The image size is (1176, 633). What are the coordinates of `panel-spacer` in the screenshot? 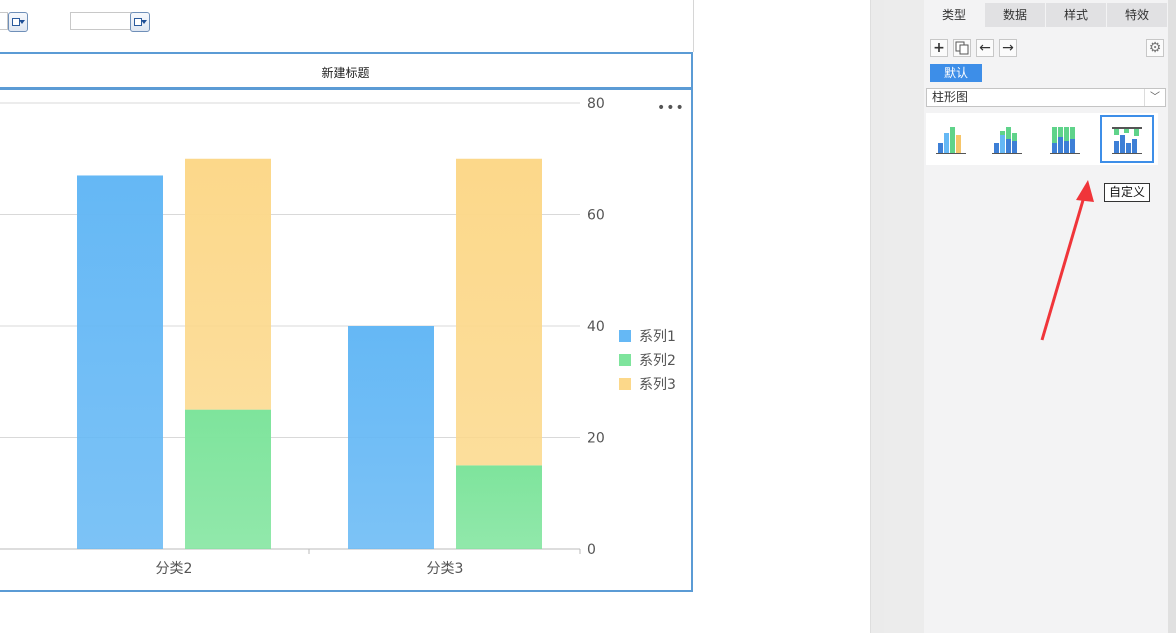 It's located at (904, 316).